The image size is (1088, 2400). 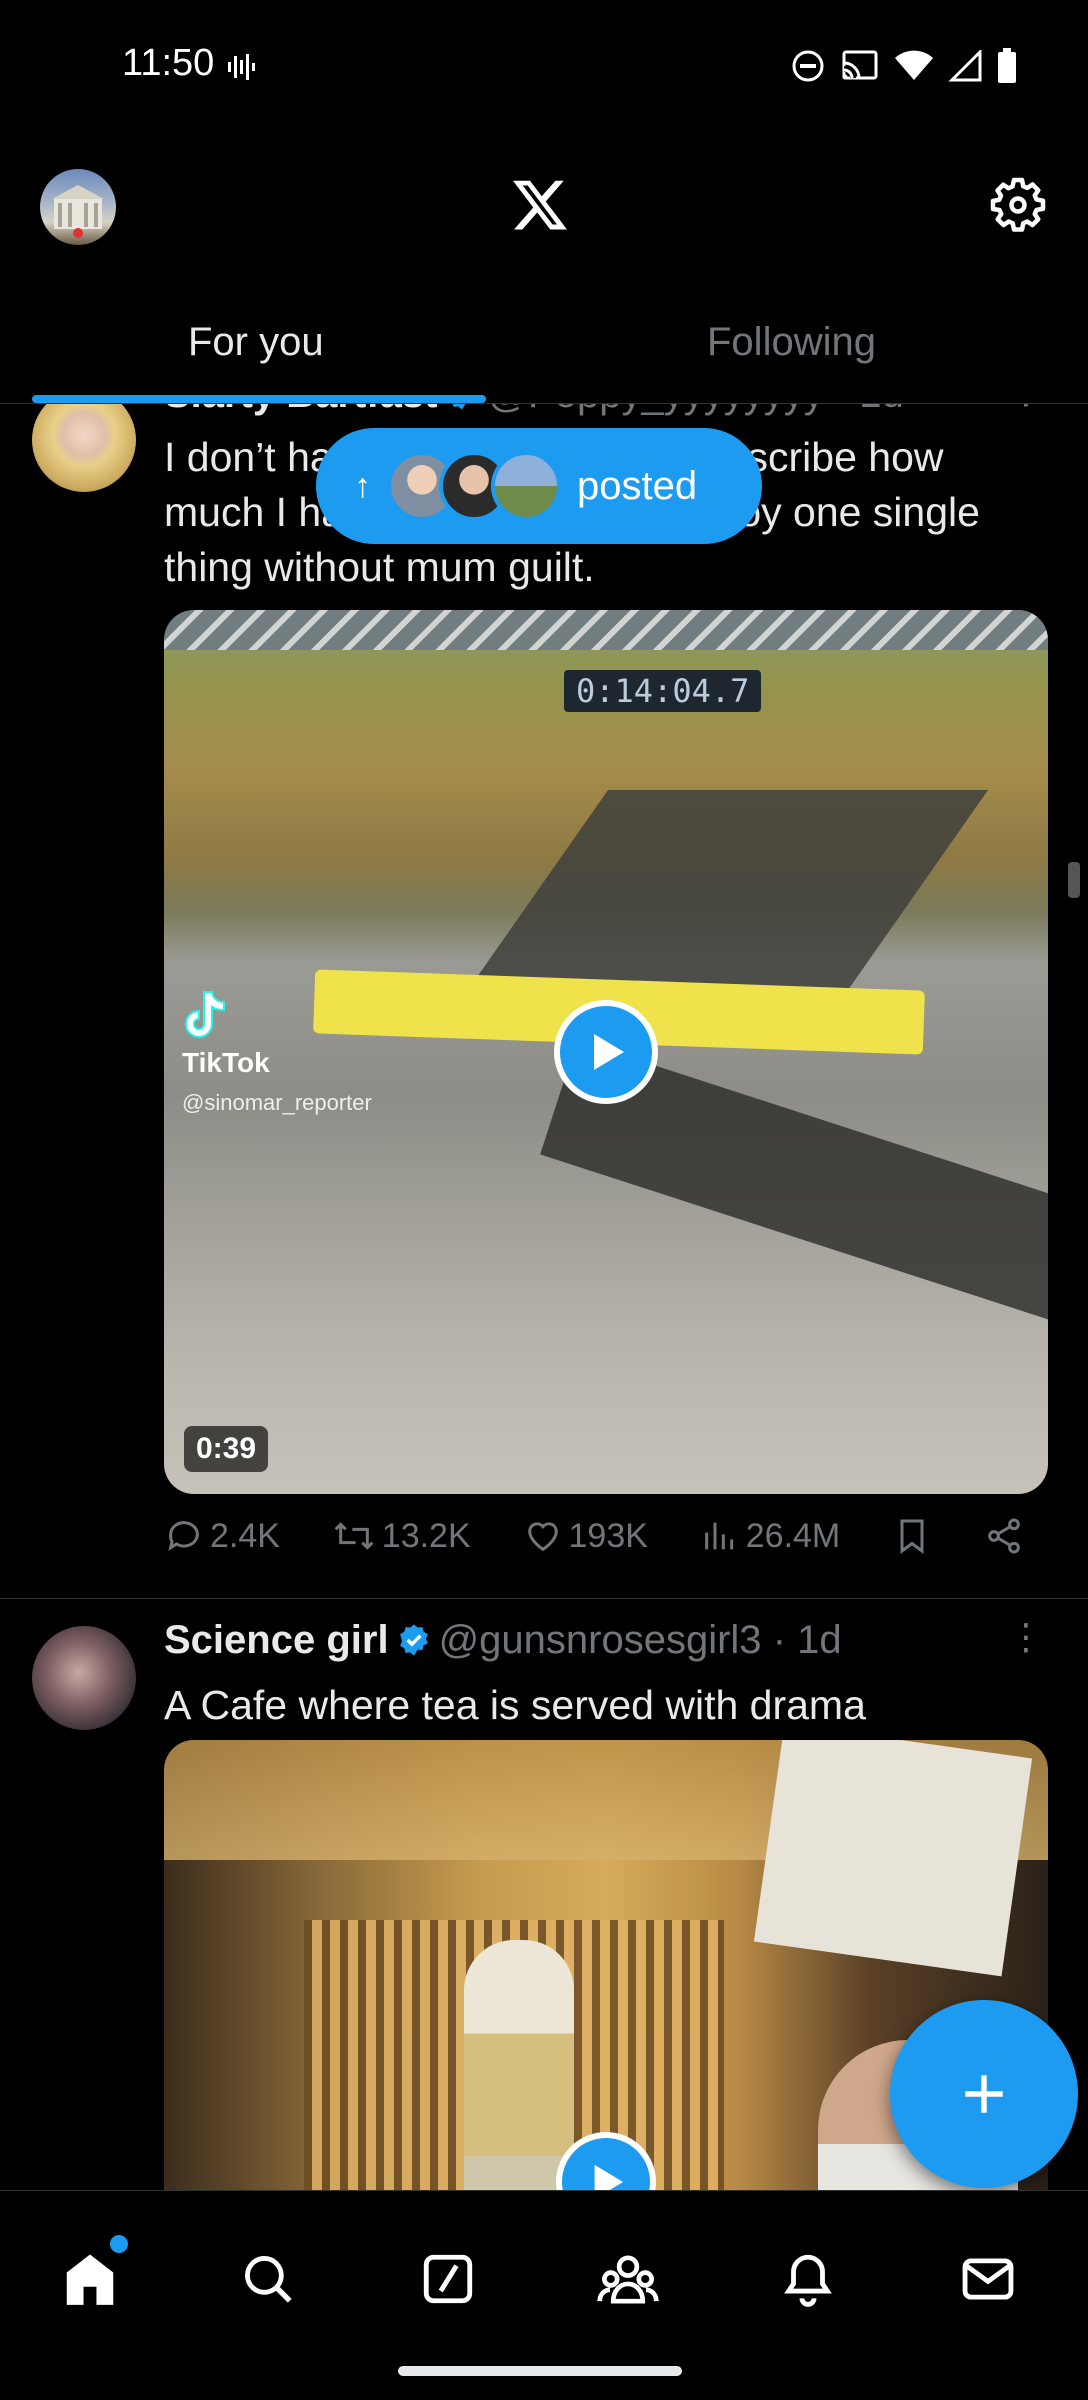 What do you see at coordinates (718, 1536) in the screenshot?
I see `views-icon` at bounding box center [718, 1536].